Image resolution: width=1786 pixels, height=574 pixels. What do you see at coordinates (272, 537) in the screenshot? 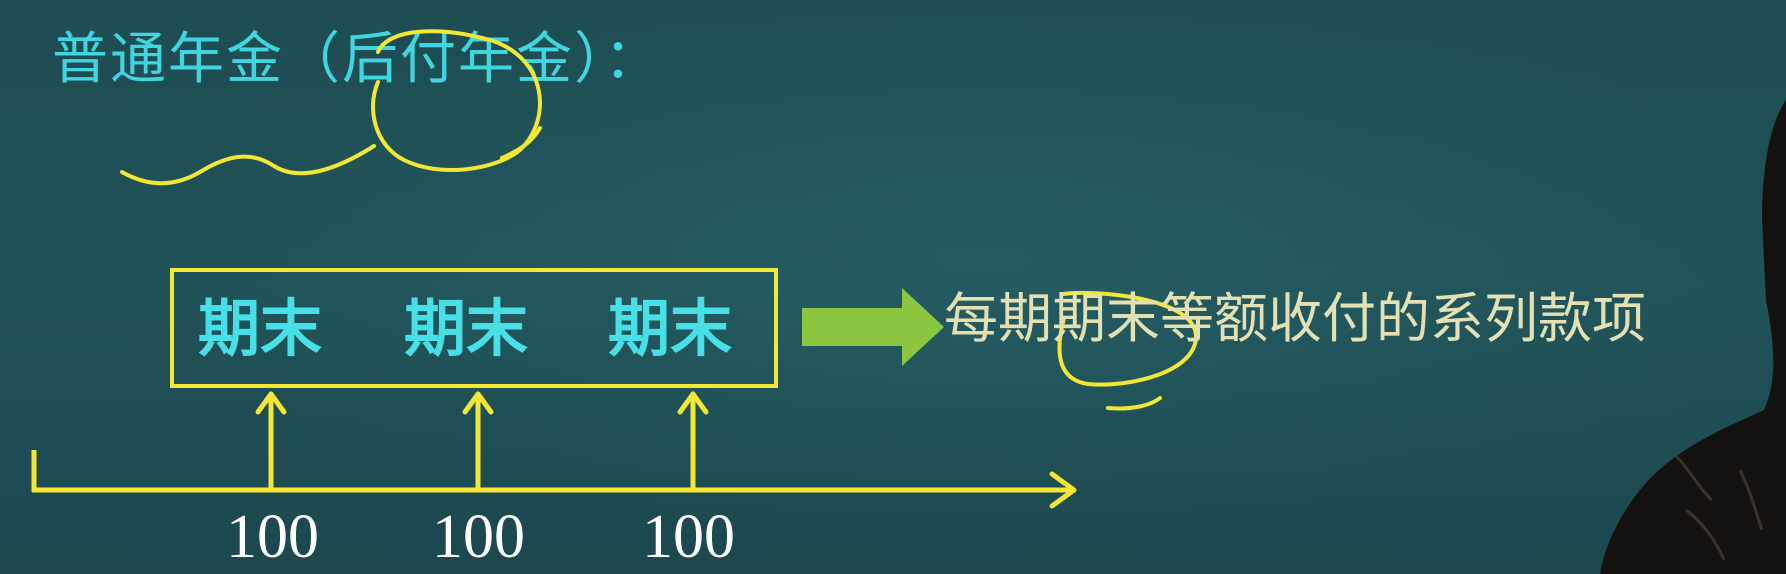
I see `amount-1: 100` at bounding box center [272, 537].